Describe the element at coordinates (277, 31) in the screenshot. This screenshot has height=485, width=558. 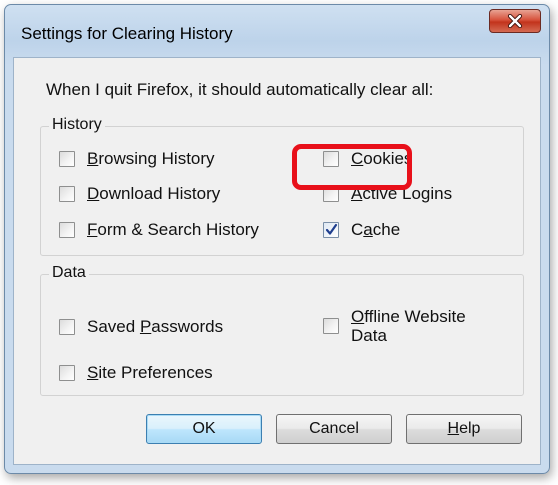
I see `title-bar: Settings for Clearing History` at that location.